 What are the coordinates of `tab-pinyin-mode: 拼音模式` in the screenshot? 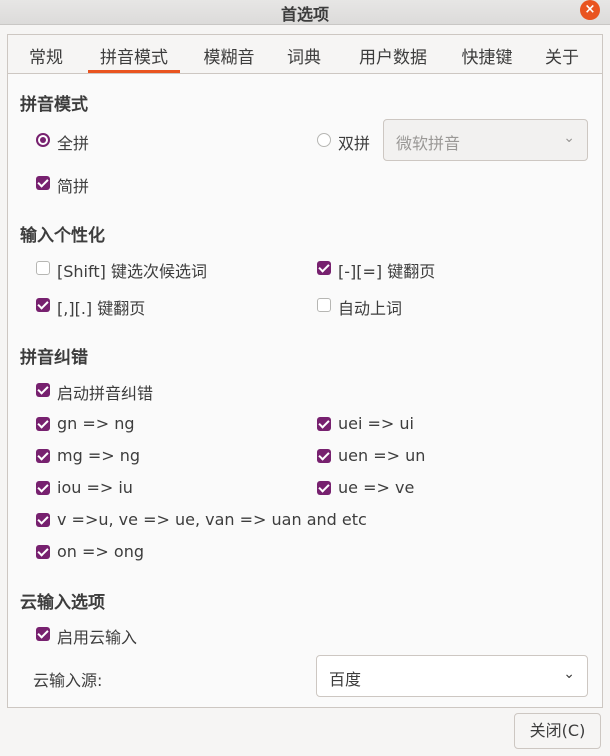 It's located at (134, 58).